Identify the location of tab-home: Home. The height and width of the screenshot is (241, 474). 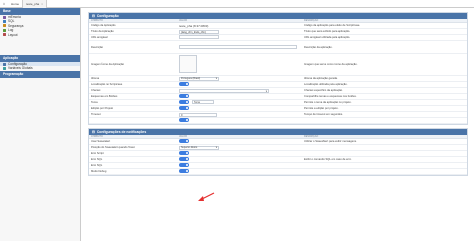
(16, 4).